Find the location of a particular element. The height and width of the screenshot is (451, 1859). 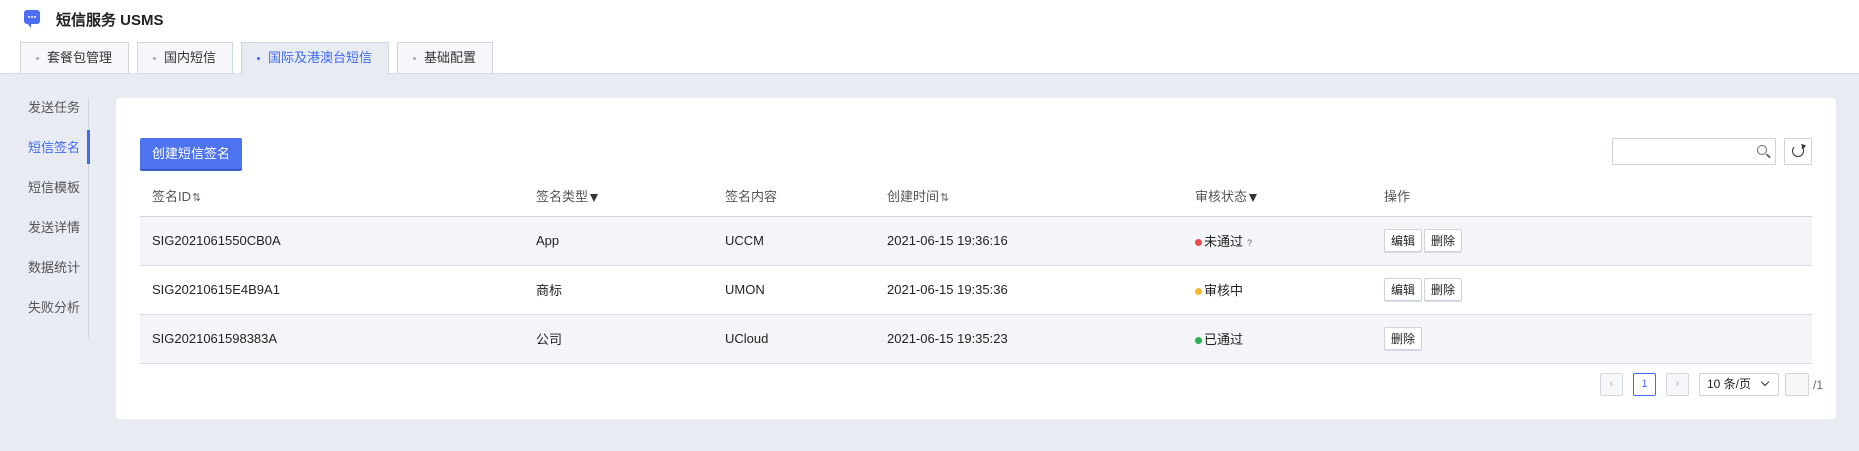

cell-id: SIG20210615E4B9A1 is located at coordinates (332, 290).